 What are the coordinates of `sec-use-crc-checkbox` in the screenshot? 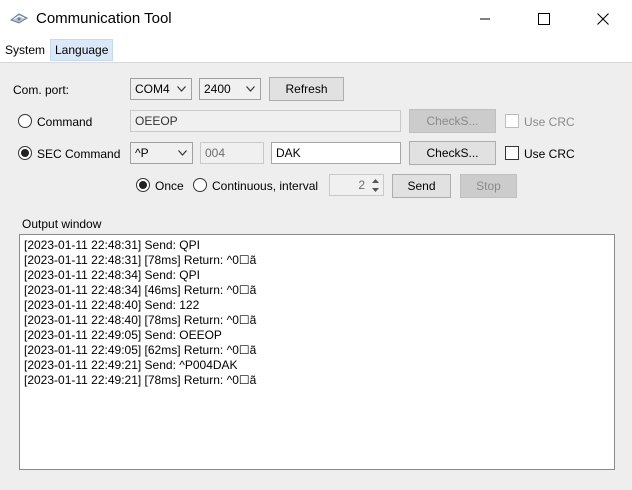 It's located at (512, 153).